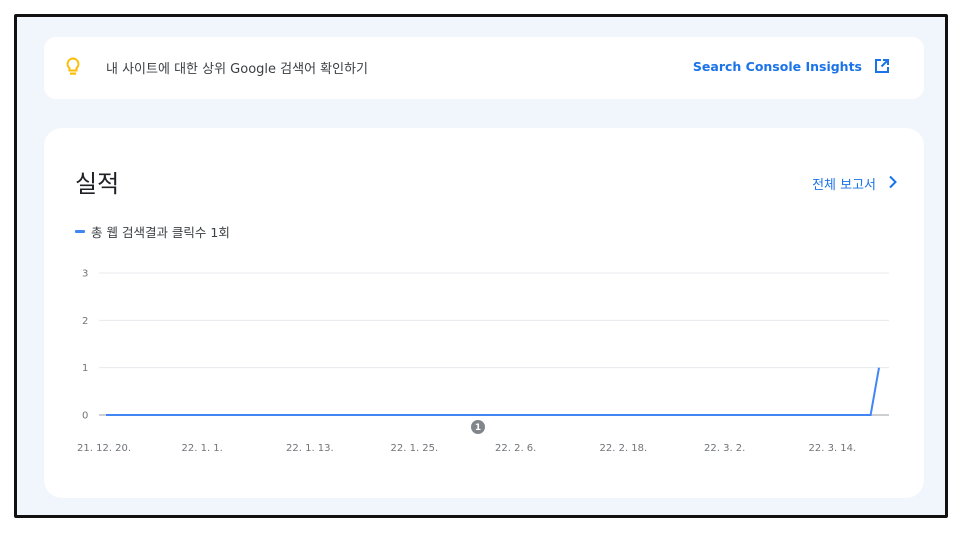 This screenshot has height=535, width=966. What do you see at coordinates (85, 274) in the screenshot?
I see `y-tick-label: 3` at bounding box center [85, 274].